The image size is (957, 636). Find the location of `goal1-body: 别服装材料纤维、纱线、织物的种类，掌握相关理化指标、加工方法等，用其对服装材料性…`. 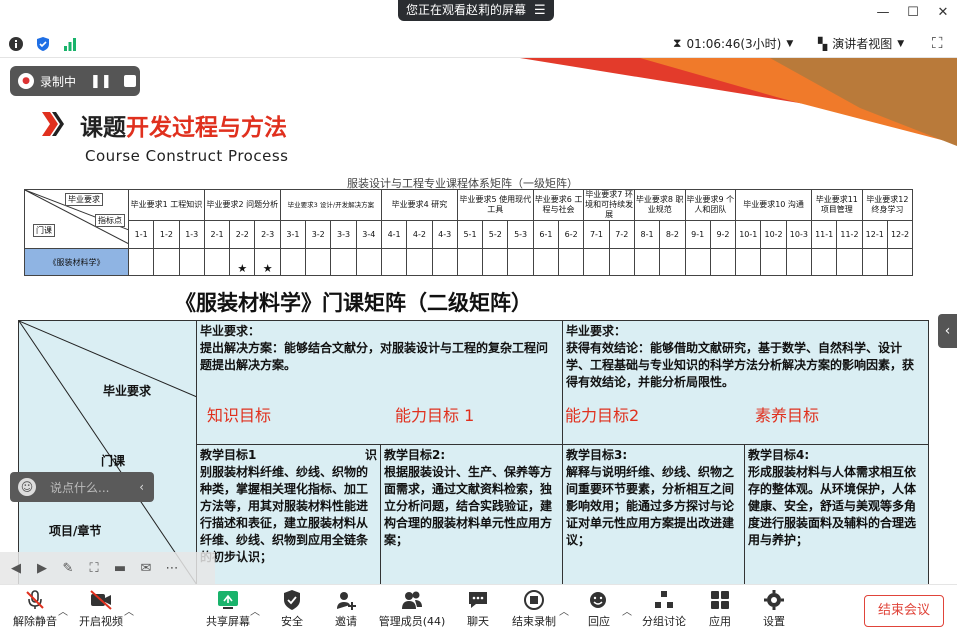

goal1-body: 别服装材料纤维、纱线、织物的种类，掌握相关理化指标、加工方法等，用其对服装材料性… is located at coordinates (284, 514).